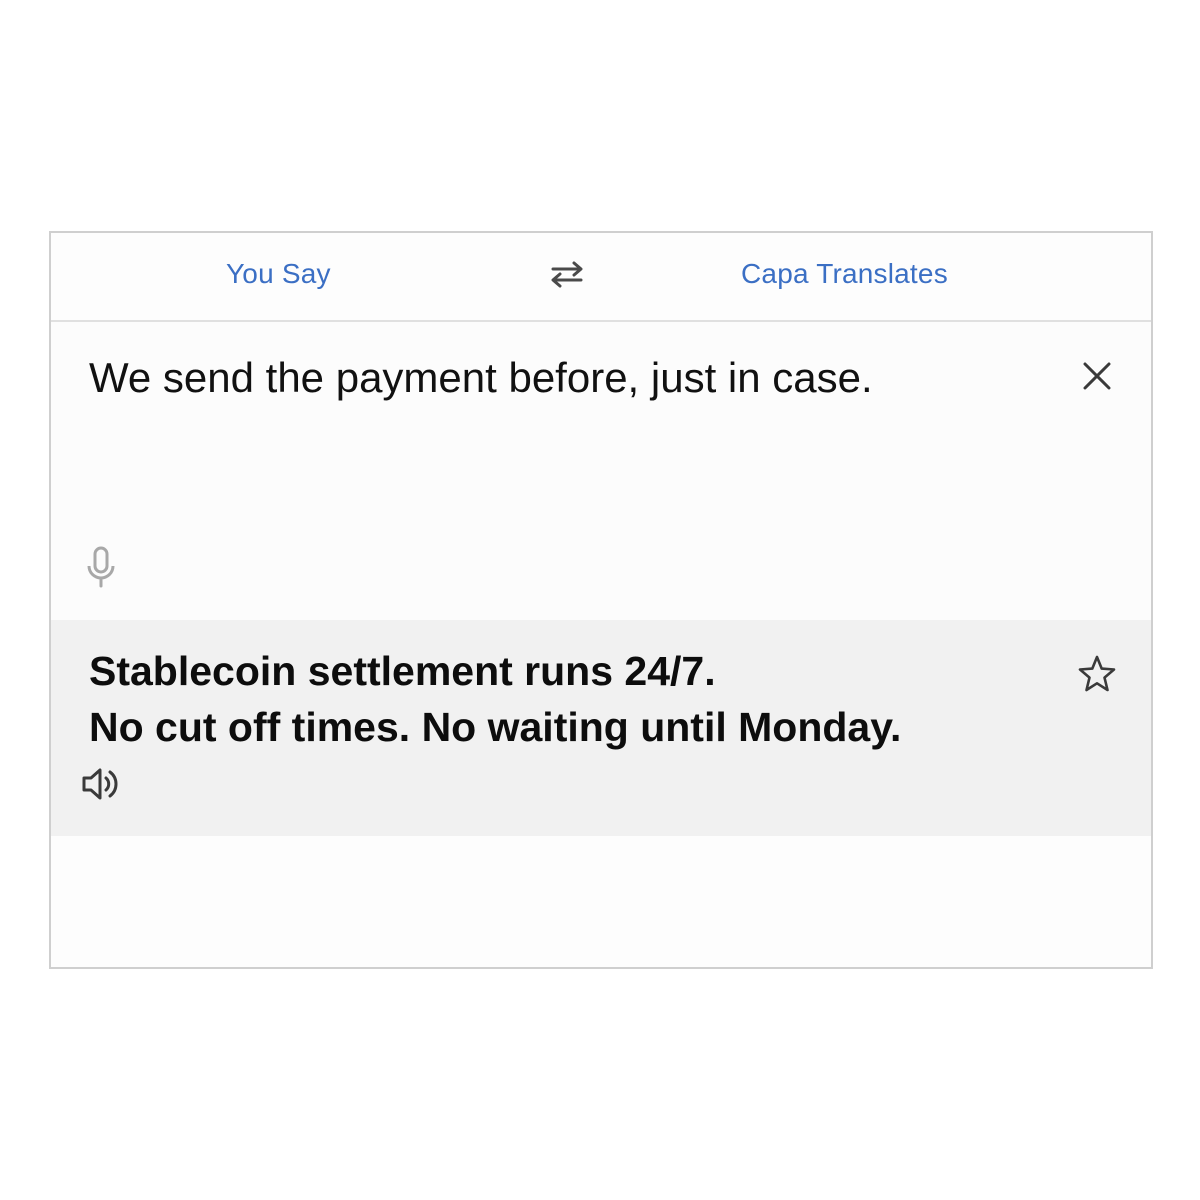 This screenshot has width=1200, height=1200. What do you see at coordinates (101, 568) in the screenshot?
I see `microphone-icon` at bounding box center [101, 568].